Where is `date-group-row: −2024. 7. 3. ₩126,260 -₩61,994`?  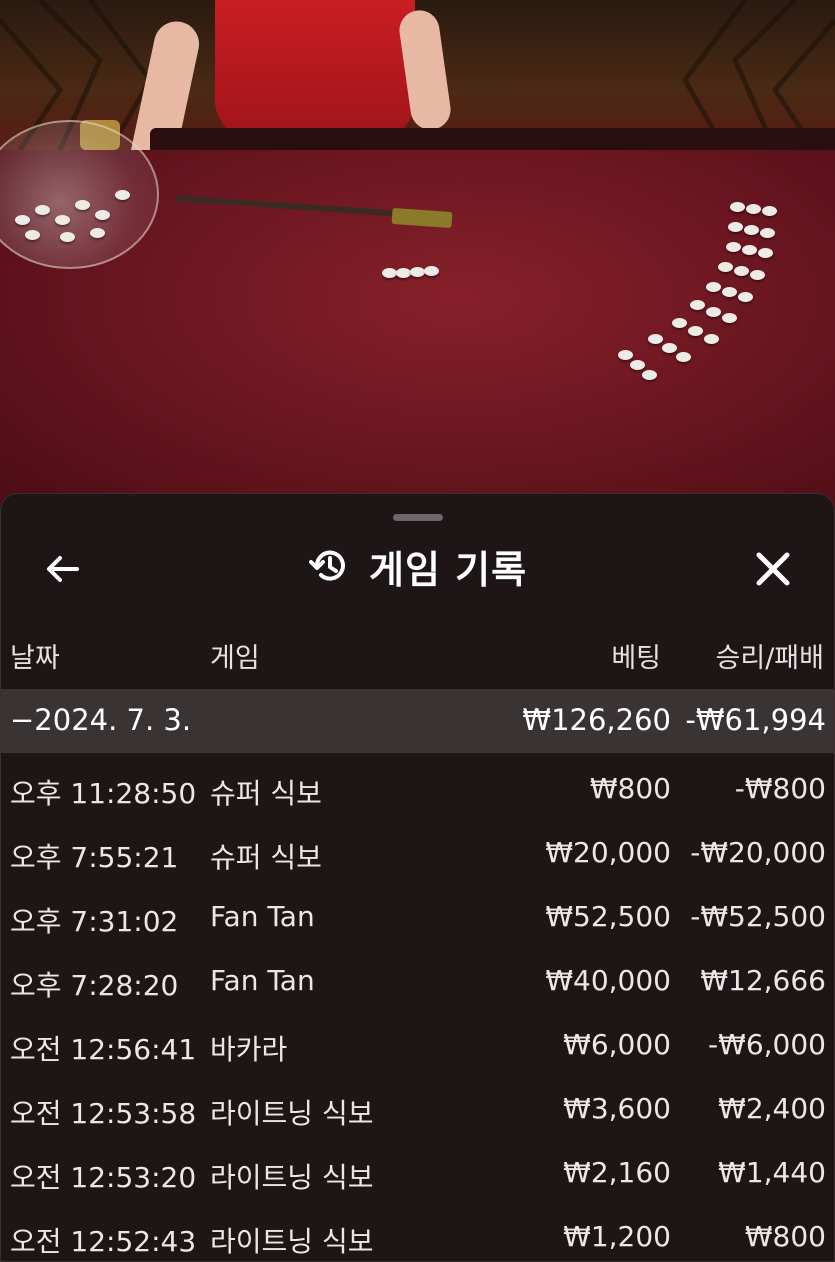
date-group-row: −2024. 7. 3. ₩126,260 -₩61,994 is located at coordinates (417, 721).